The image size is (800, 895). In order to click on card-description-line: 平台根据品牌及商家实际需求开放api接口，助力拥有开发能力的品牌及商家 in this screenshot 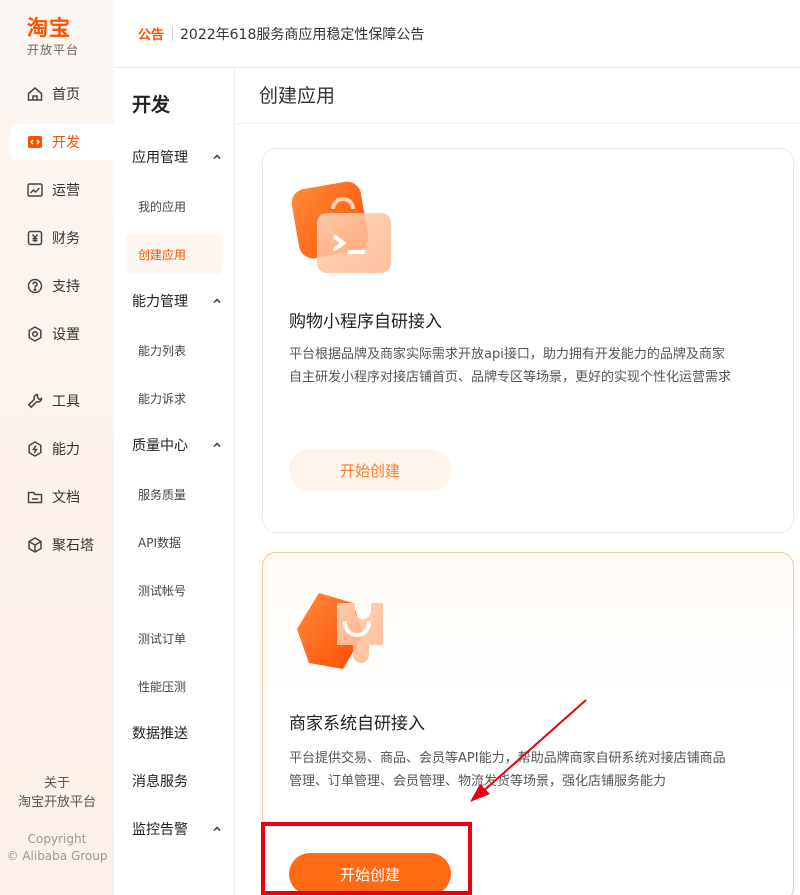, I will do `click(507, 354)`.